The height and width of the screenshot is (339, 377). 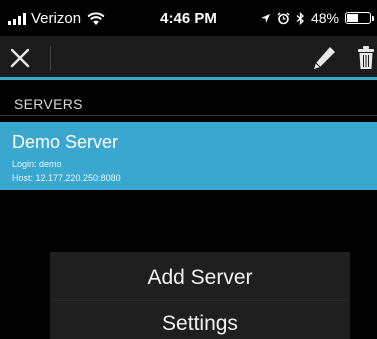 I want to click on add-server-menu-item: Add Server, so click(x=200, y=277).